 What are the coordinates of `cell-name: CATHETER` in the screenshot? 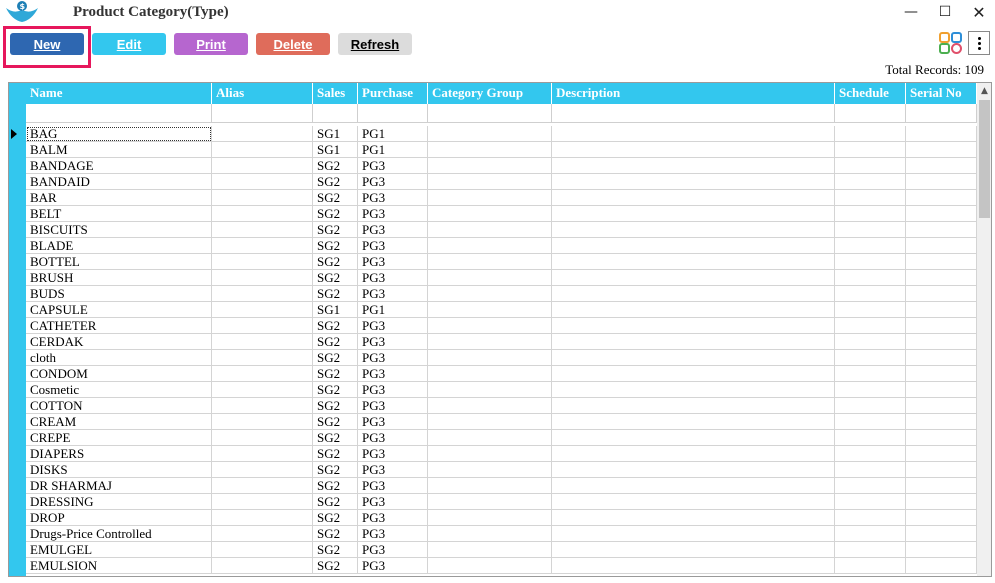 It's located at (119, 326).